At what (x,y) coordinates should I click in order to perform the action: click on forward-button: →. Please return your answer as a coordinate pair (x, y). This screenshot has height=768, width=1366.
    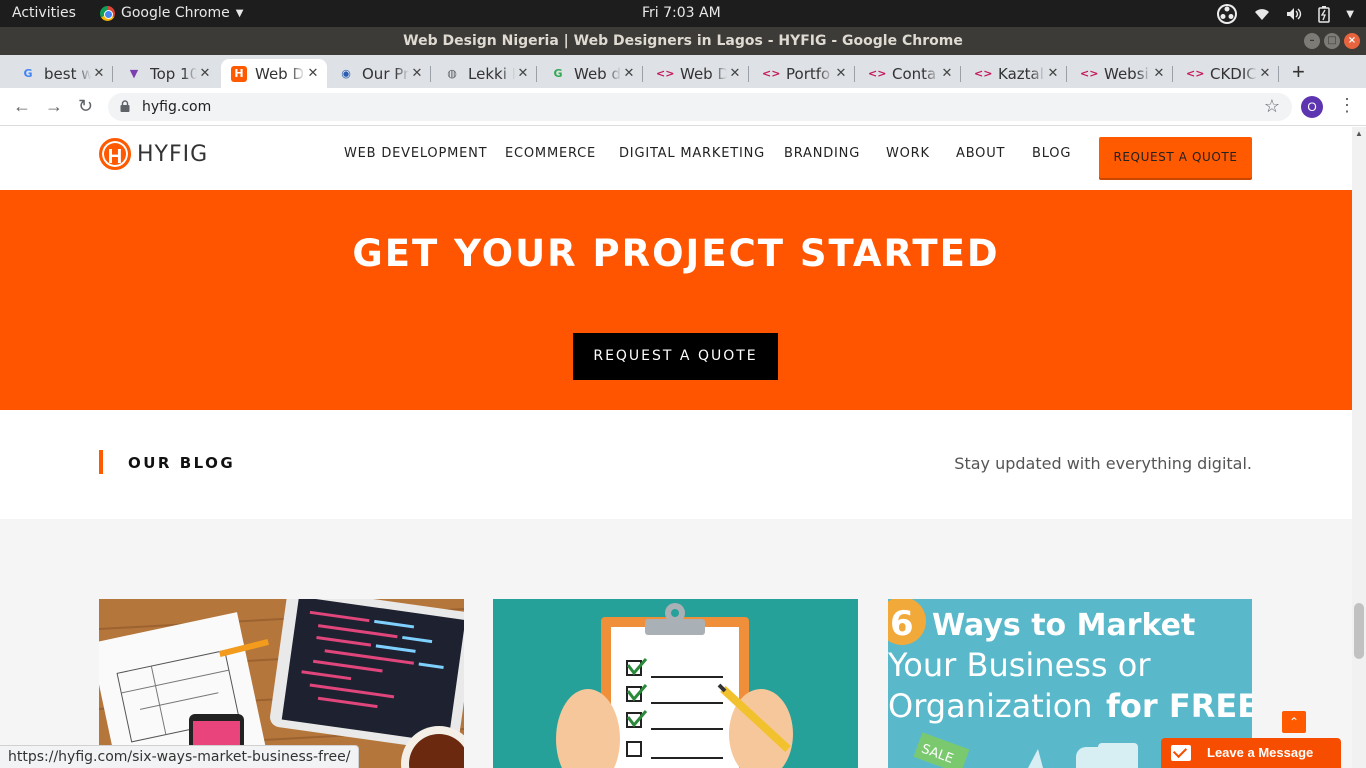
    Looking at the image, I should click on (54, 106).